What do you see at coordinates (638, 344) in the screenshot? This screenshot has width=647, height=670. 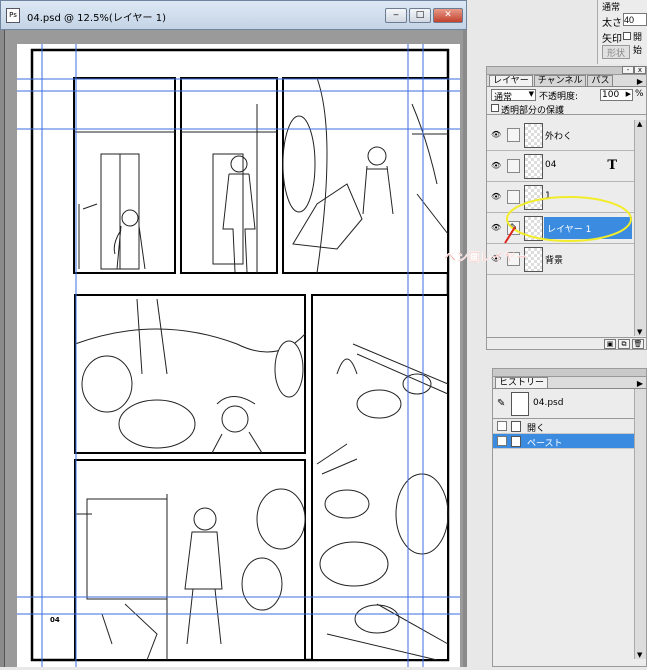 I see `trash-icon: 🗑` at bounding box center [638, 344].